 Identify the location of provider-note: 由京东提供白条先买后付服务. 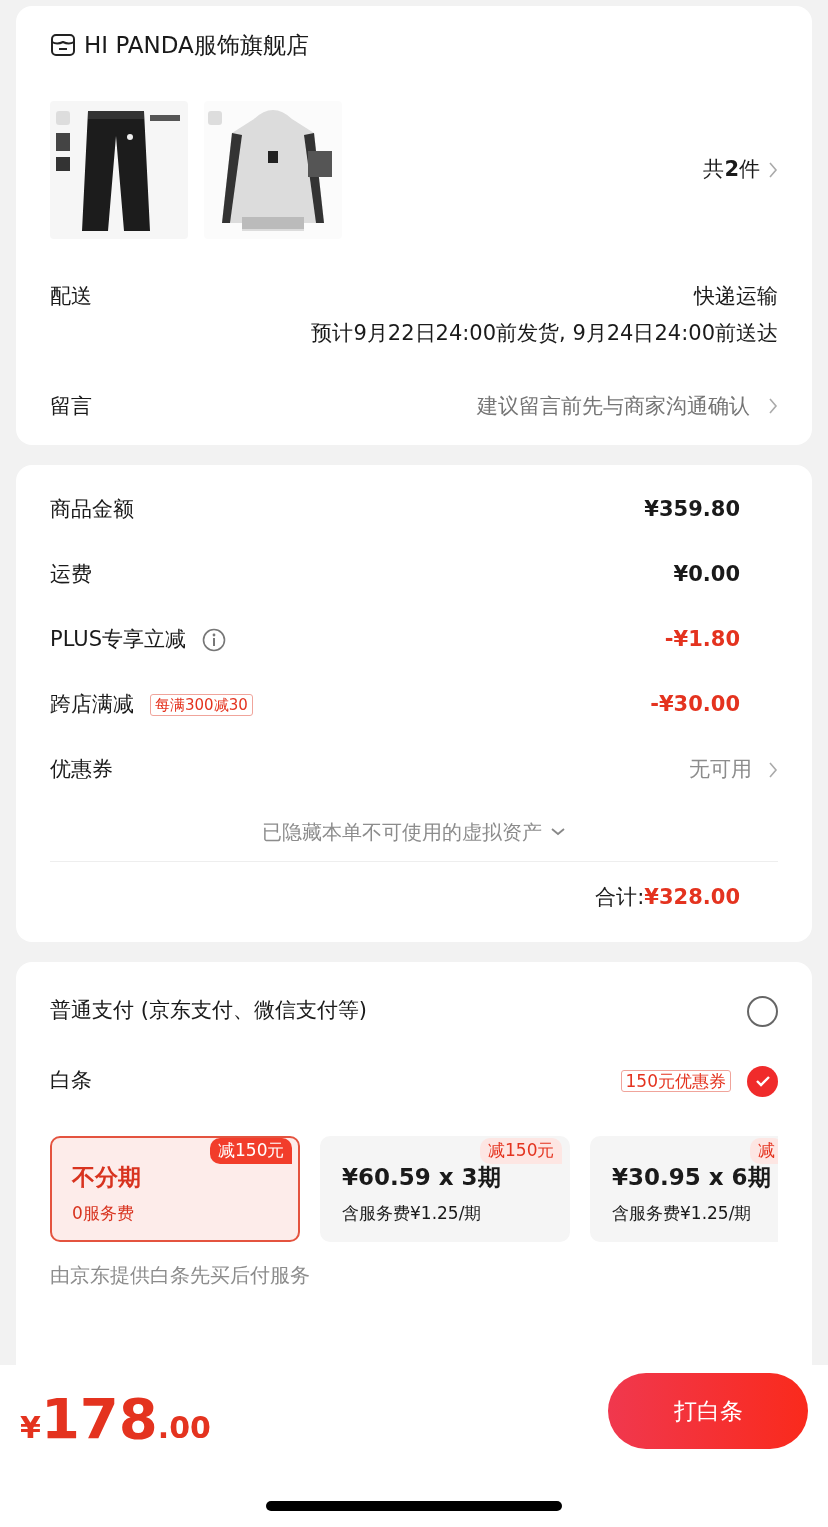
(180, 1275).